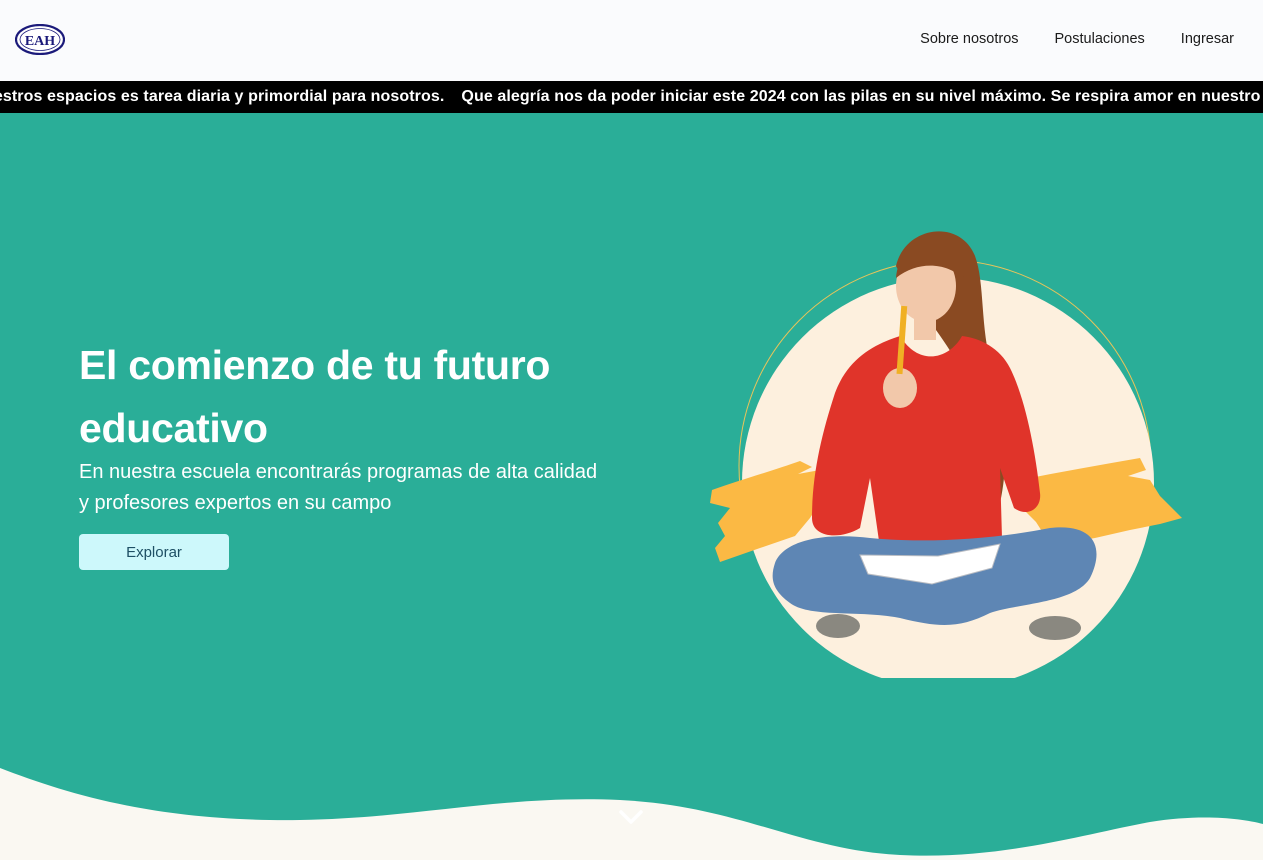 The height and width of the screenshot is (860, 1263). I want to click on nav-ingresar: Ingresar, so click(1207, 39).